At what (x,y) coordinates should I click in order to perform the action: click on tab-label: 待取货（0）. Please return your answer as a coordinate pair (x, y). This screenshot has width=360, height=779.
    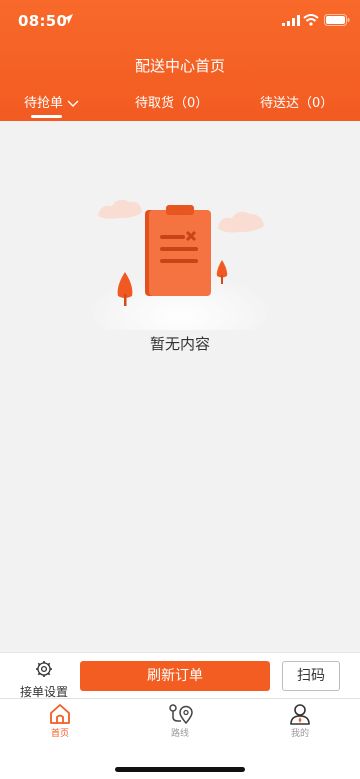
    Looking at the image, I should click on (172, 103).